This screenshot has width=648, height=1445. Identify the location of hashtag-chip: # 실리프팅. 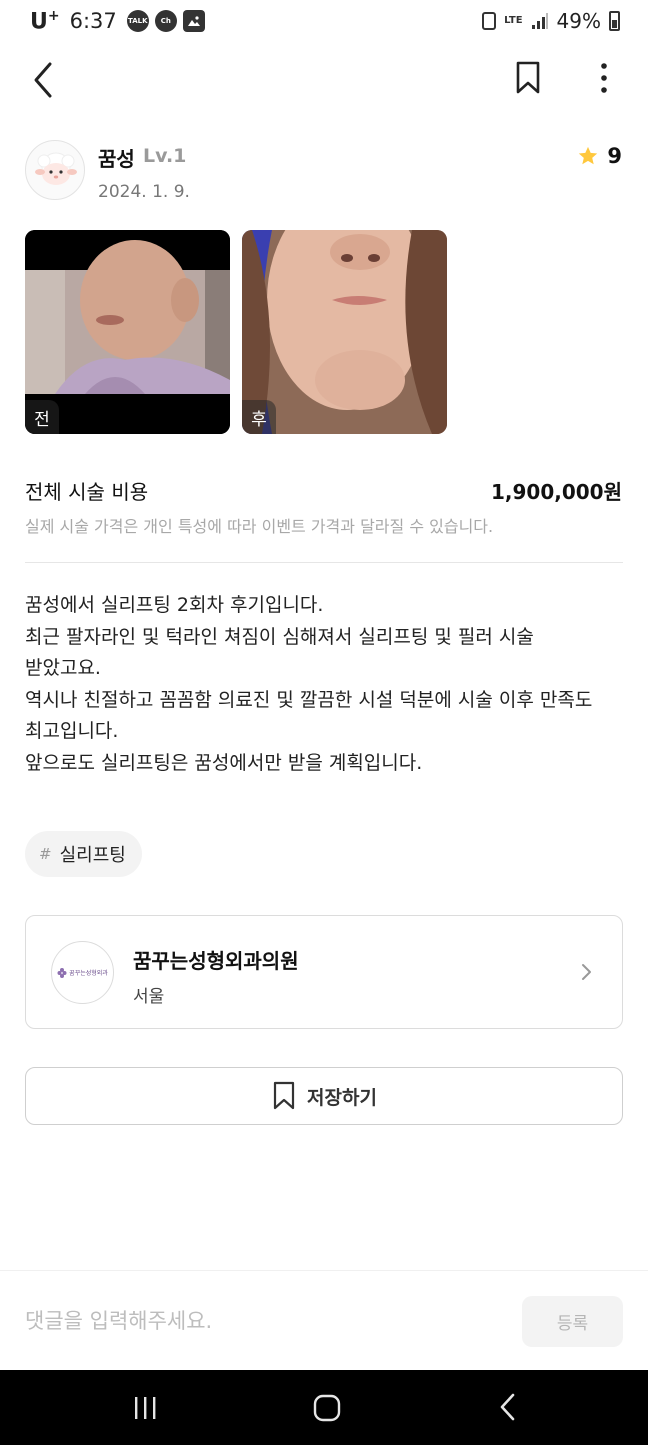
(83, 854).